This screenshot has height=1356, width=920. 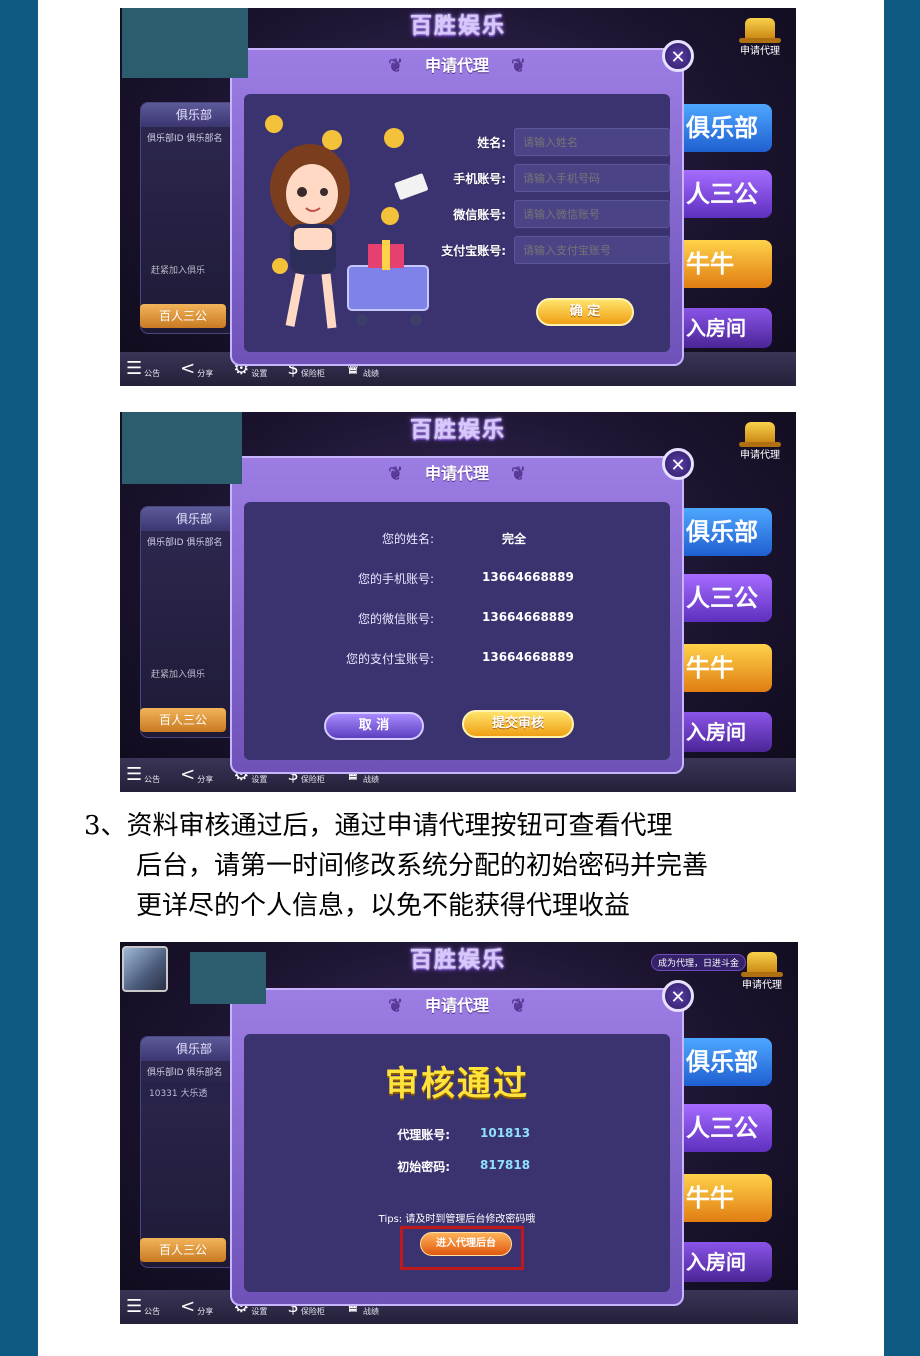 What do you see at coordinates (457, 1219) in the screenshot?
I see `tips-text: Tips: 请及时到管理后台修改密码哦` at bounding box center [457, 1219].